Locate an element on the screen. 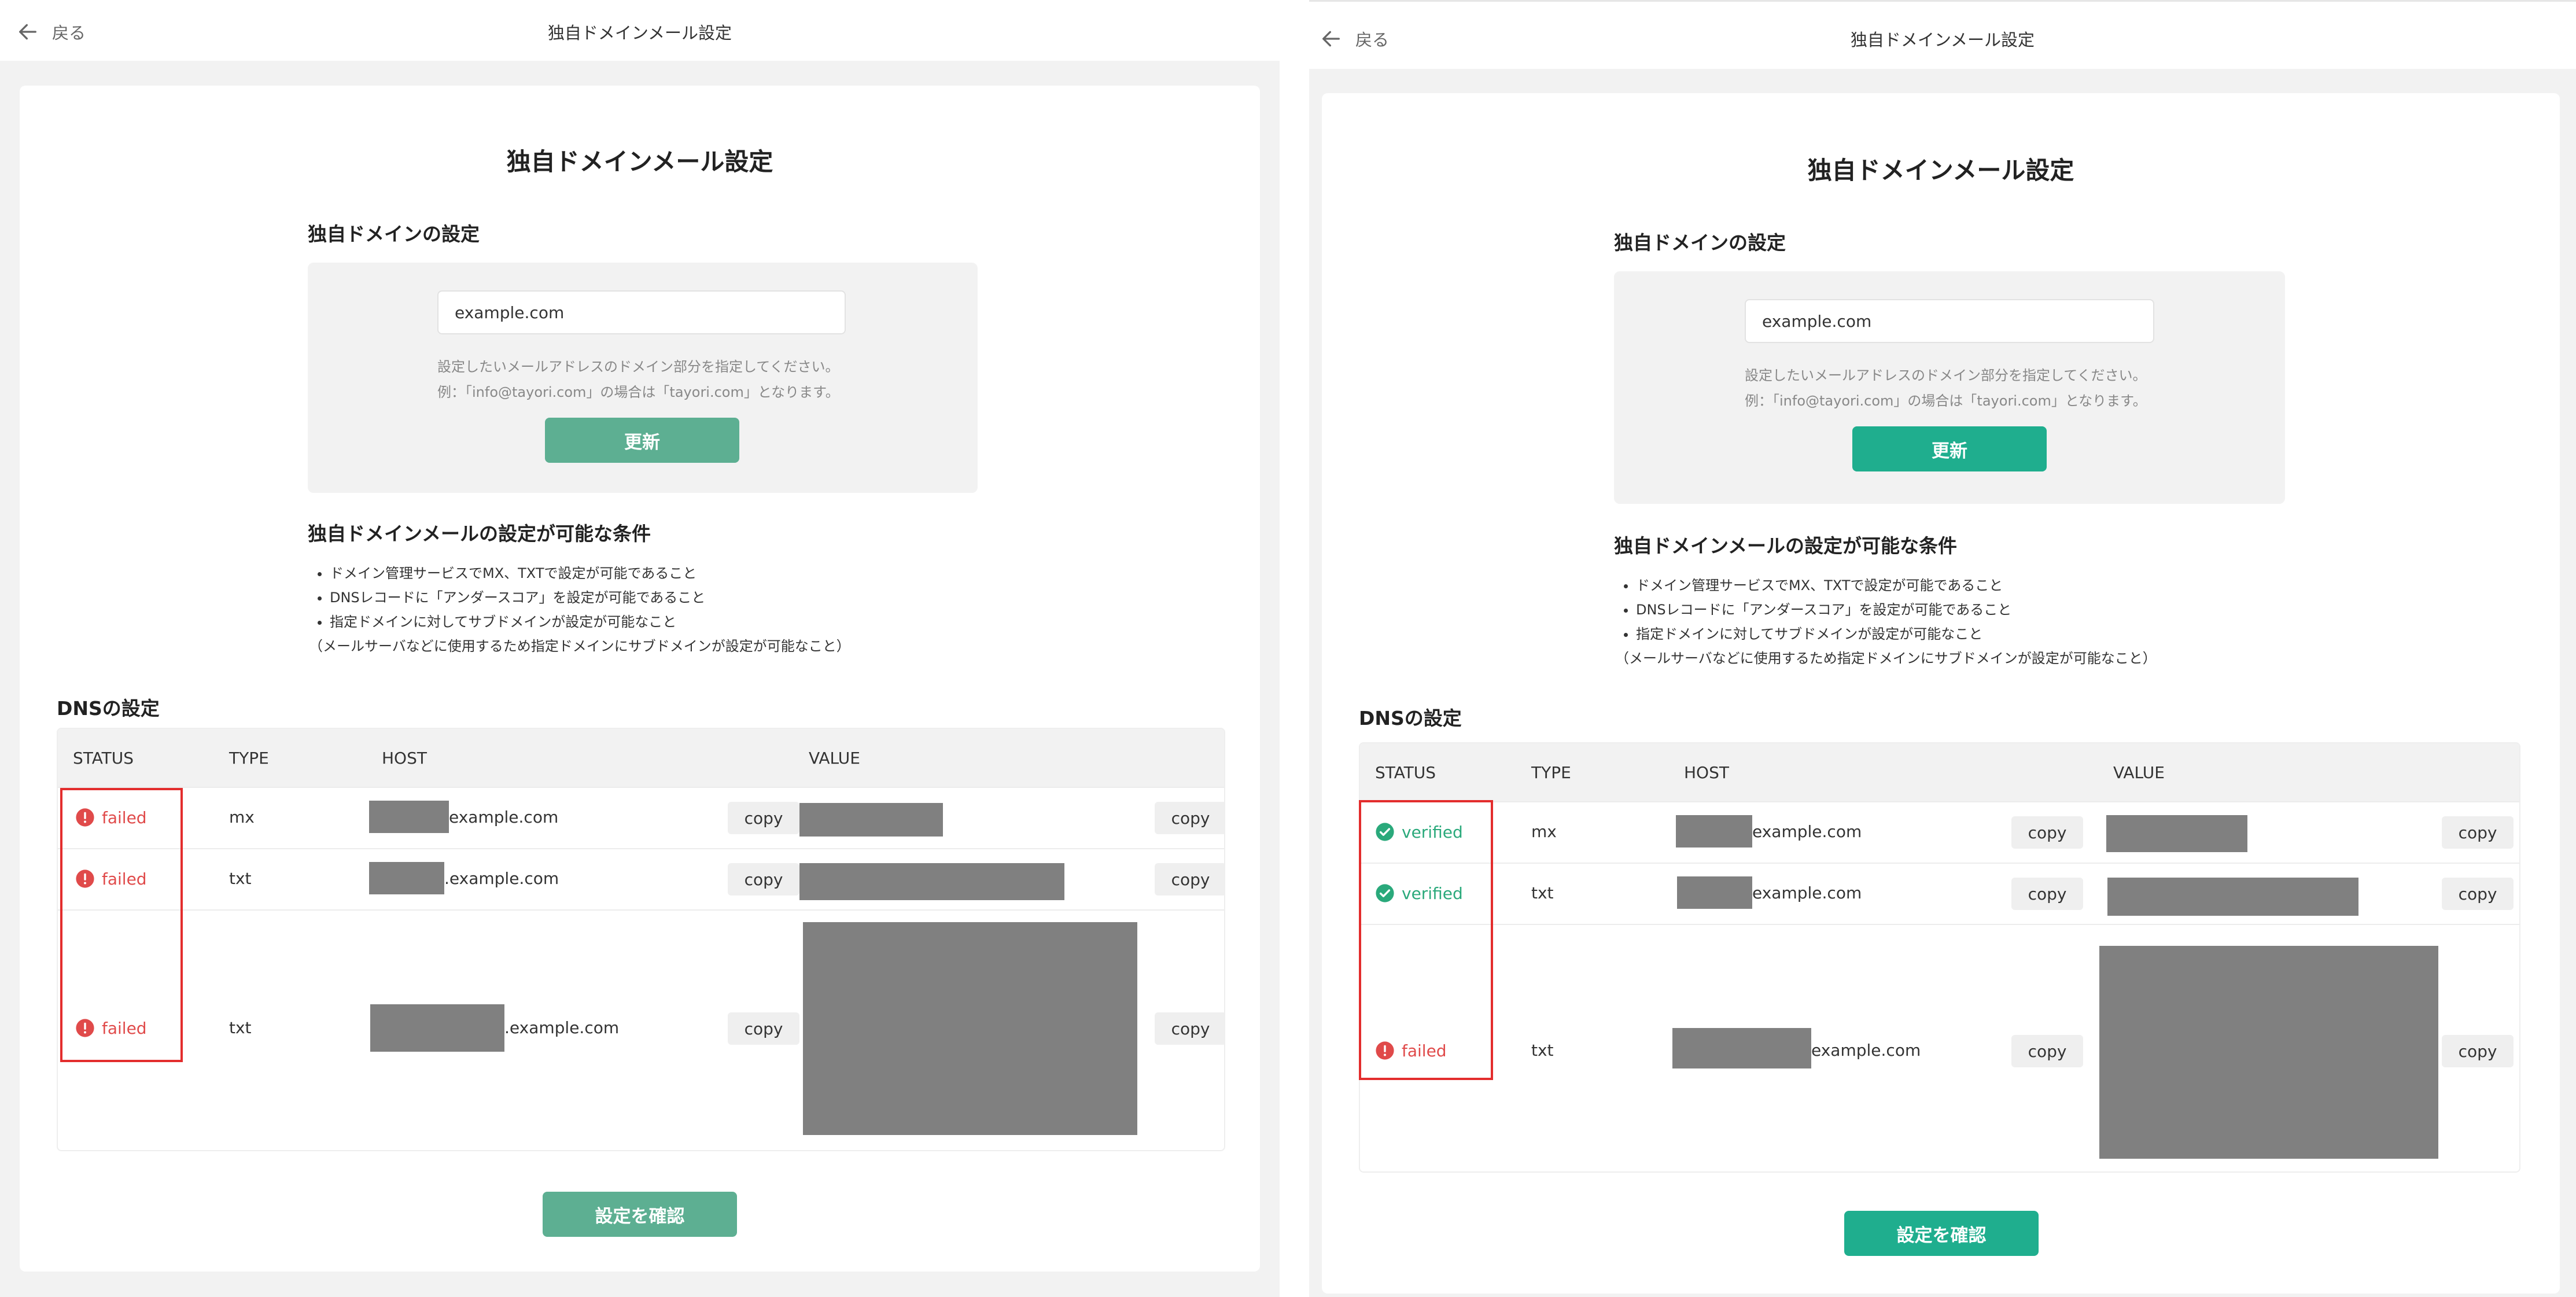 This screenshot has width=2576, height=1297. table-row: failed txt example.com copy copy is located at coordinates (1939, 1047).